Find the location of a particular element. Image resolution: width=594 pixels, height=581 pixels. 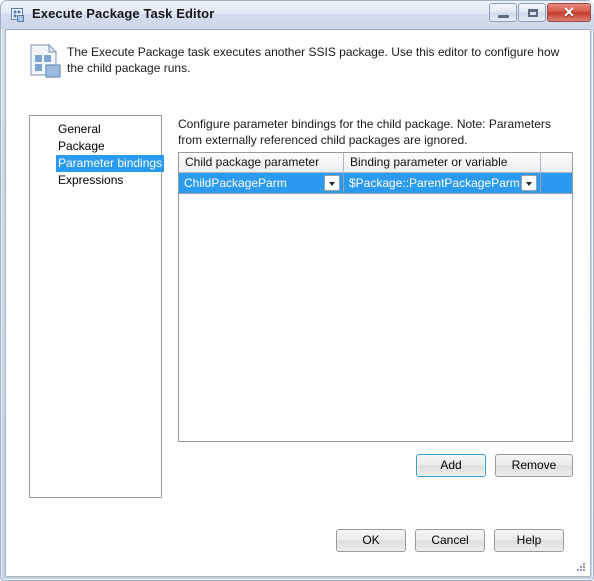

remove-button: Remove is located at coordinates (534, 465).